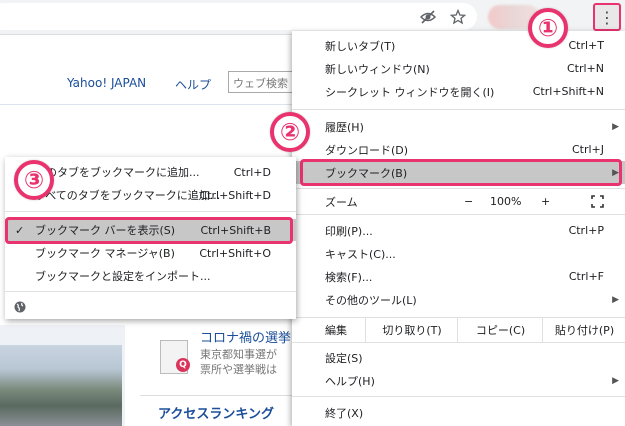  I want to click on eye-slash-icon, so click(428, 17).